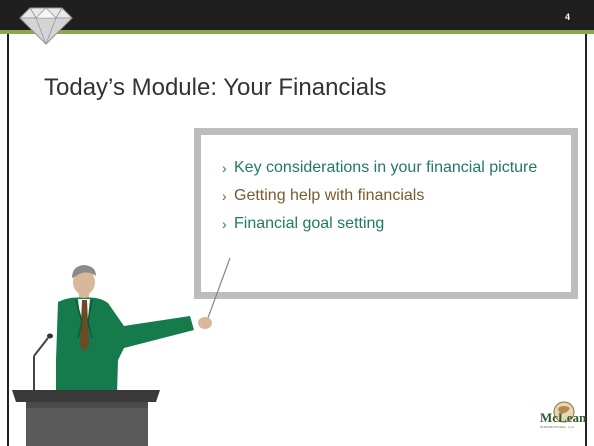  I want to click on presenter-hand, so click(205, 323).